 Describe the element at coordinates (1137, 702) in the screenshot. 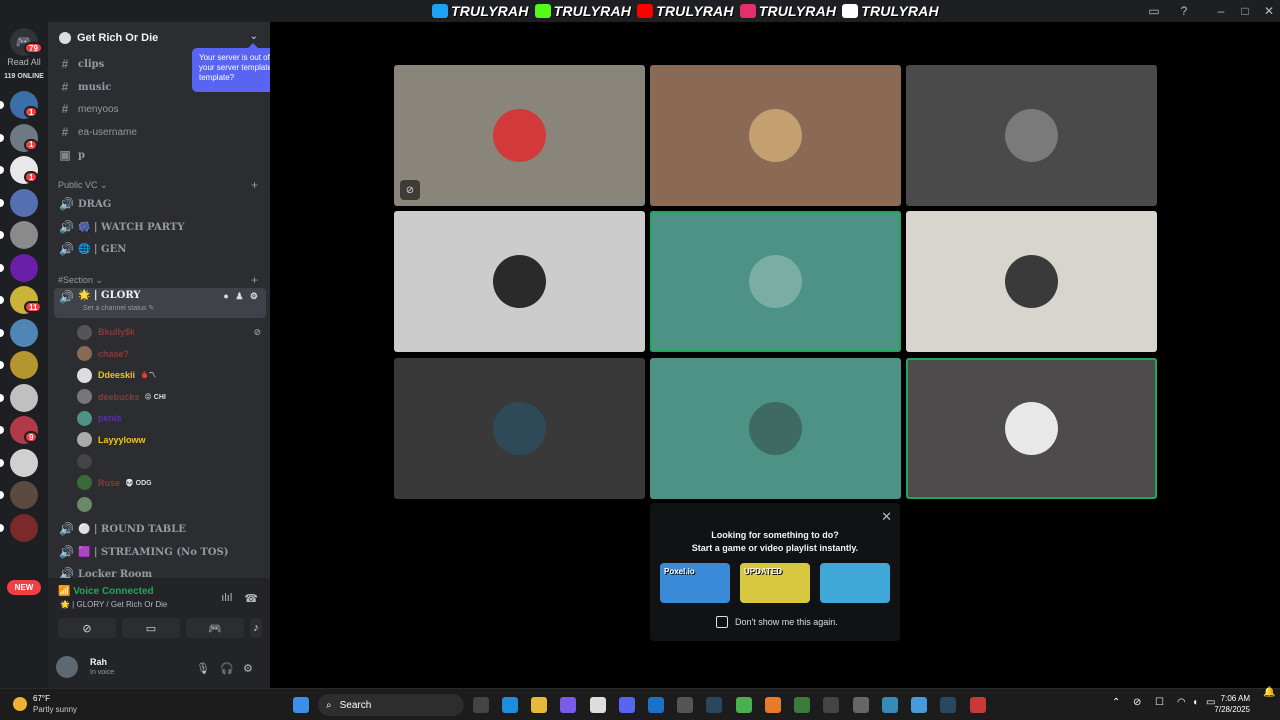

I see `app-tray-icon: ⊘` at that location.